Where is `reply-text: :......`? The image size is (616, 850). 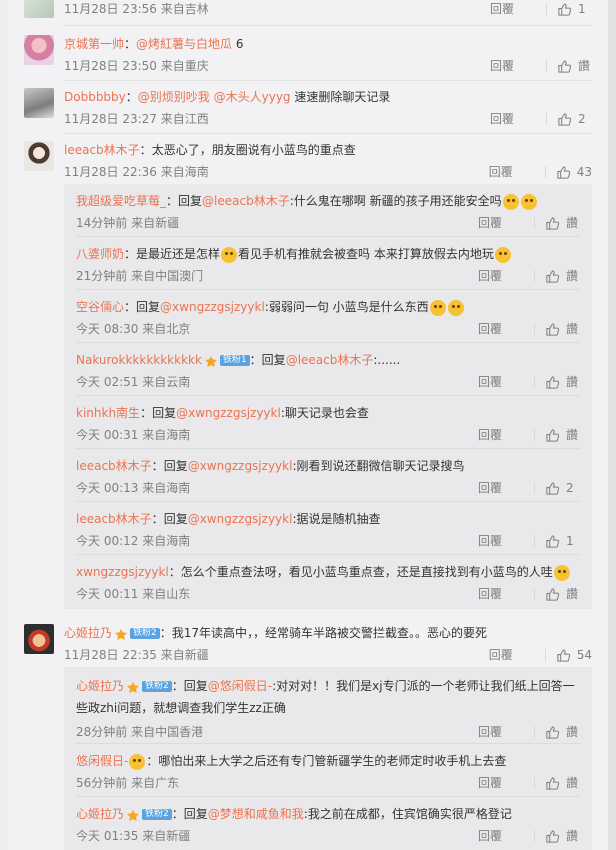
reply-text: :...... is located at coordinates (387, 360).